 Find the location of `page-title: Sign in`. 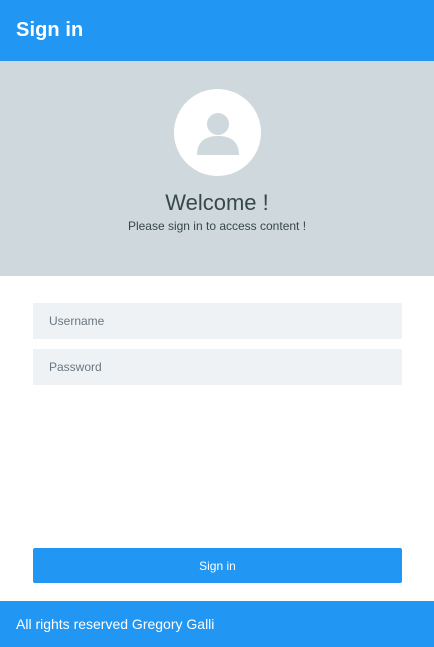

page-title: Sign in is located at coordinates (50, 30).